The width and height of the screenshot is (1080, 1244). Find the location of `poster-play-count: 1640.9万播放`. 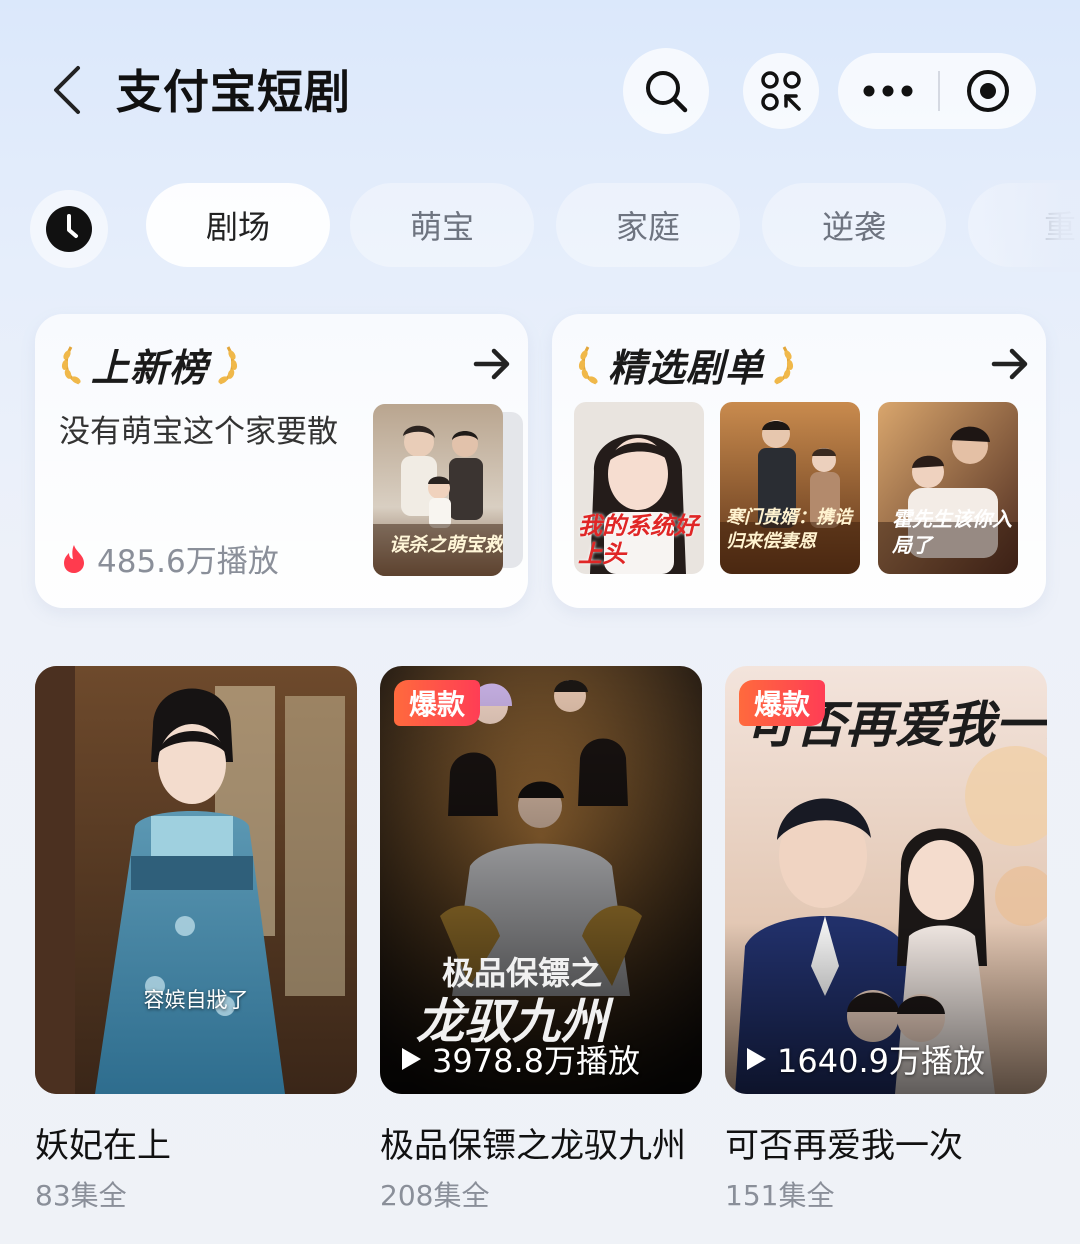

poster-play-count: 1640.9万播放 is located at coordinates (865, 1059).